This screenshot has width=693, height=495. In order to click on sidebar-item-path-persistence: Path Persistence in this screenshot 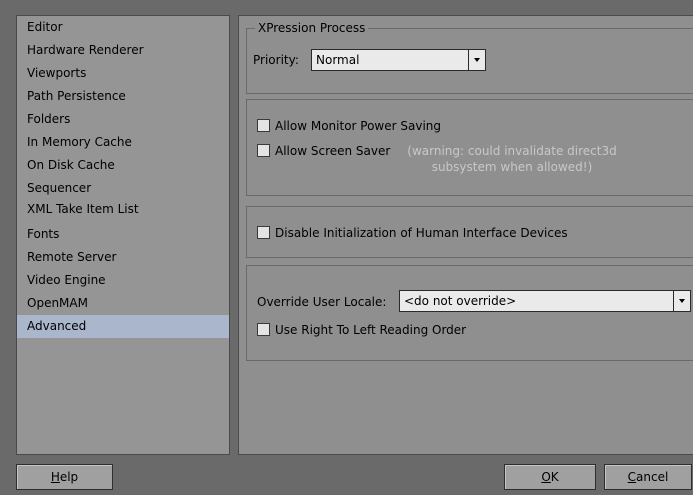, I will do `click(123, 96)`.